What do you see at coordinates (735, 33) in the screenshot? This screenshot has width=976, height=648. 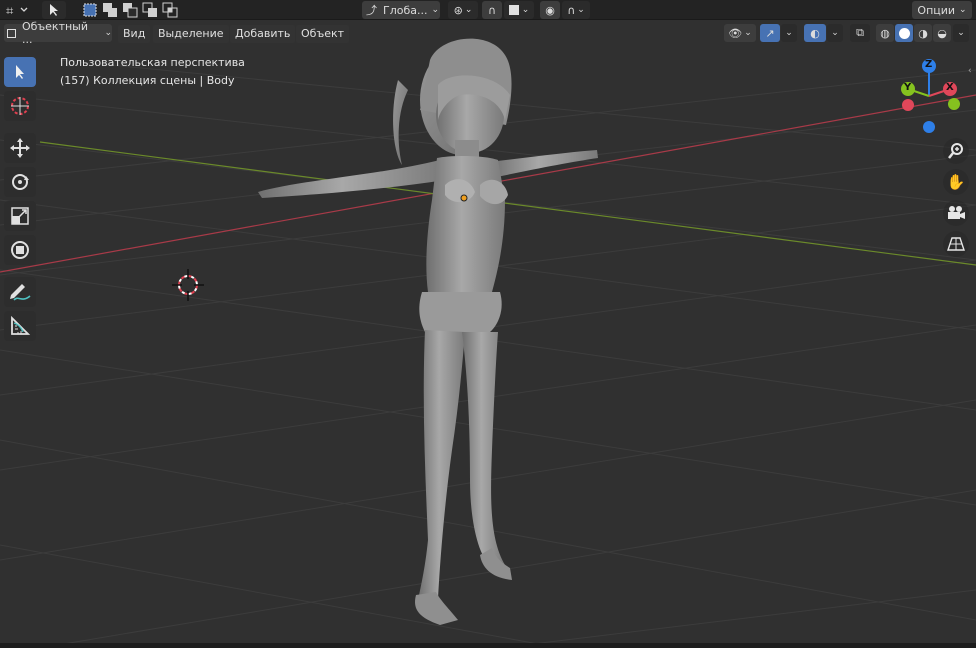 I see `eye-icon: 👁` at bounding box center [735, 33].